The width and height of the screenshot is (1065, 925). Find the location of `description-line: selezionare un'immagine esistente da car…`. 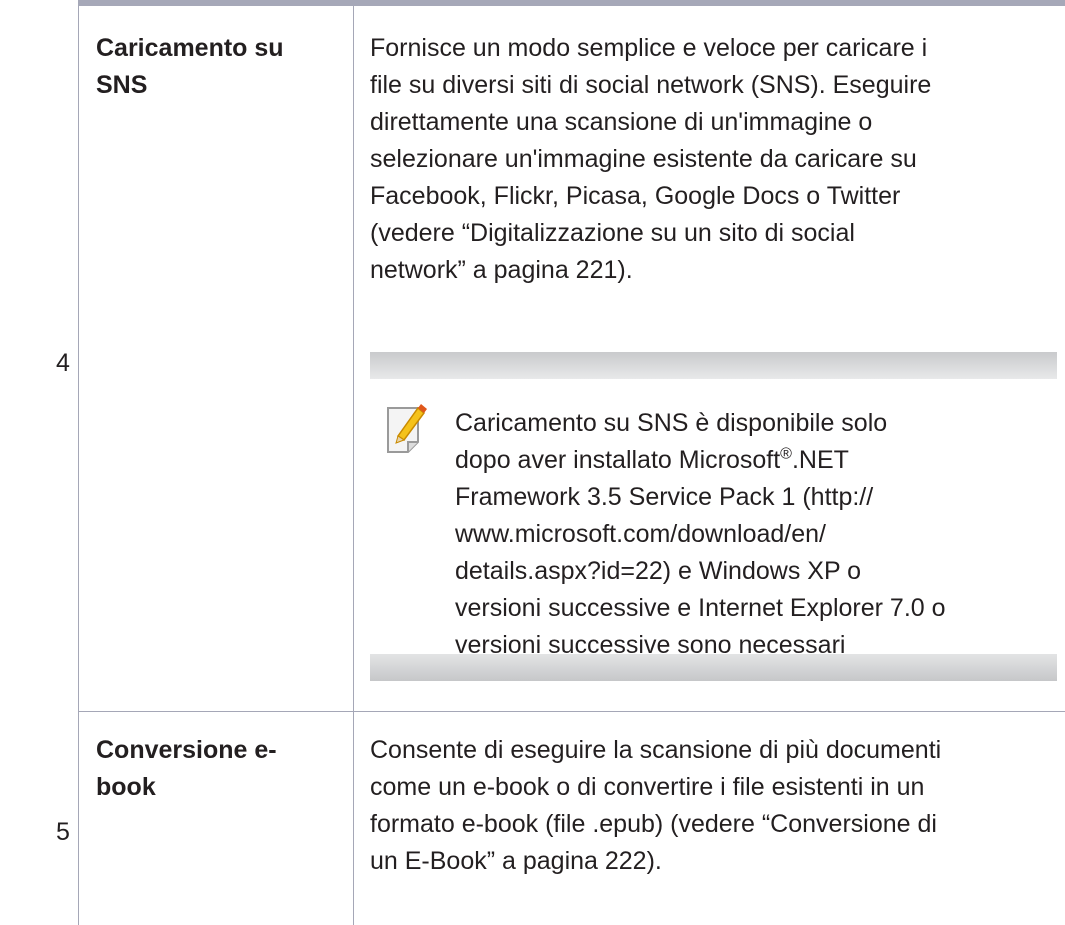

description-line: selezionare un'immagine esistente da car… is located at coordinates (643, 159).